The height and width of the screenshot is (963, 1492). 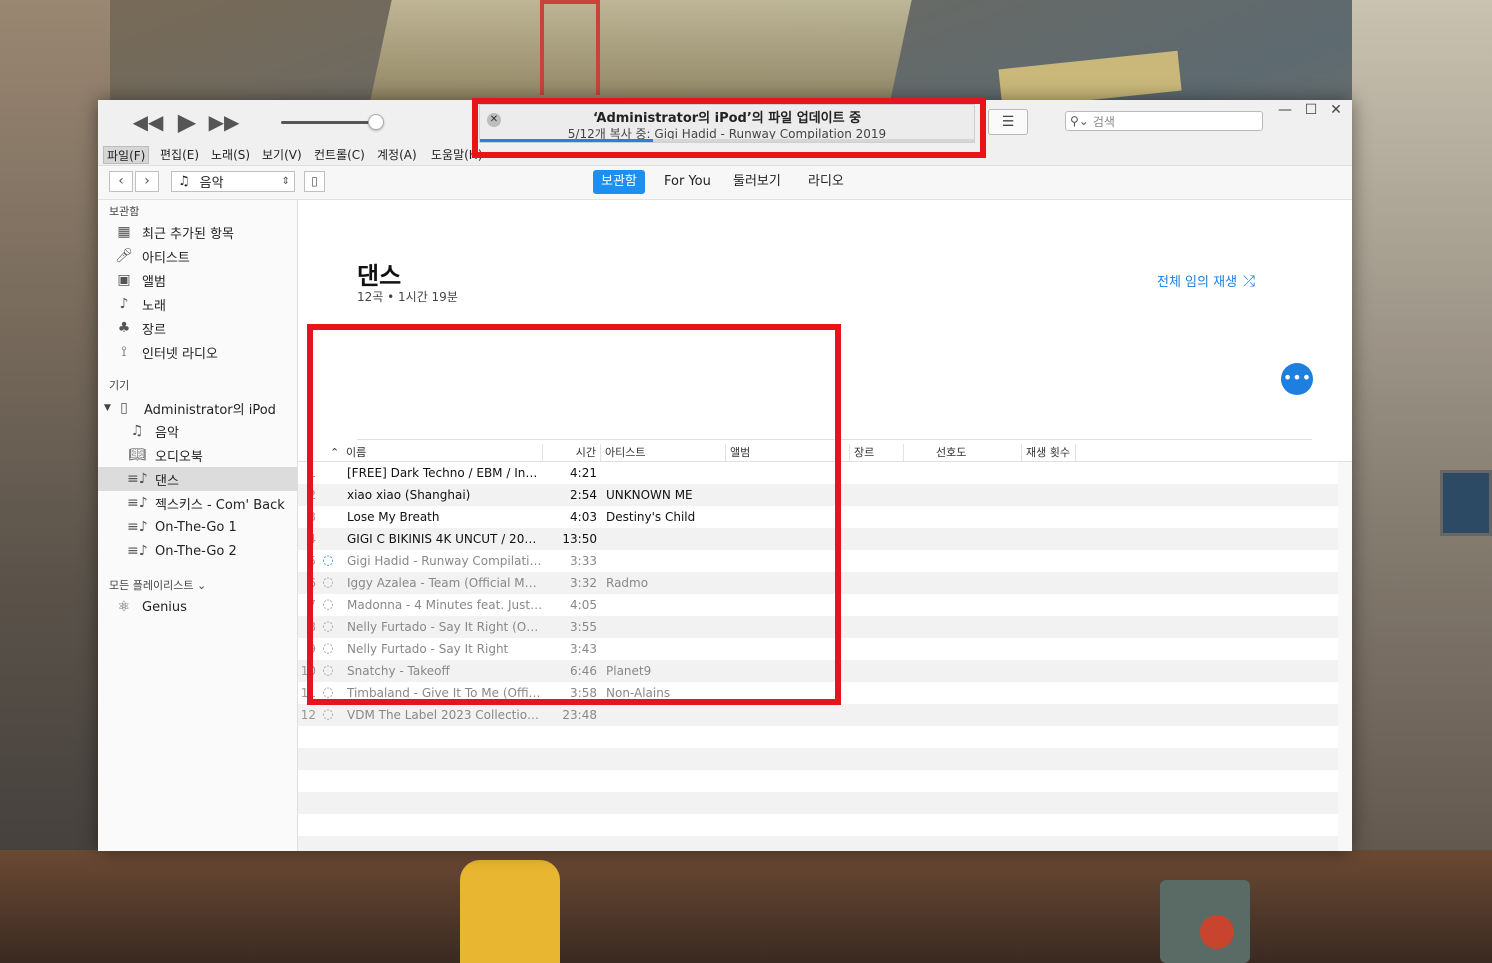 I want to click on navigation-bar: ‹ › ♫ 음악 ⇕ ▯ 보관함 For You 둘러보기 라디오, so click(x=725, y=183).